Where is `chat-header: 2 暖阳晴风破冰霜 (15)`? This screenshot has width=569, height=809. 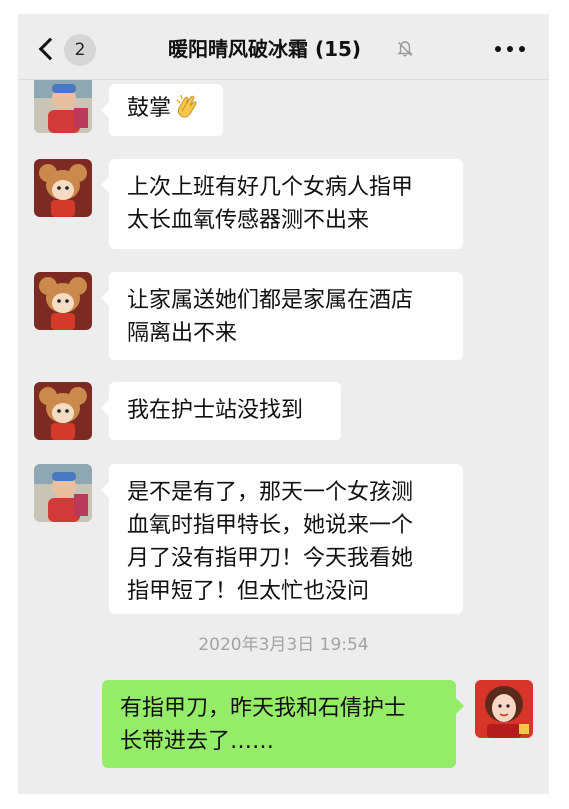 chat-header: 2 暖阳晴风破冰霜 (15) is located at coordinates (283, 47).